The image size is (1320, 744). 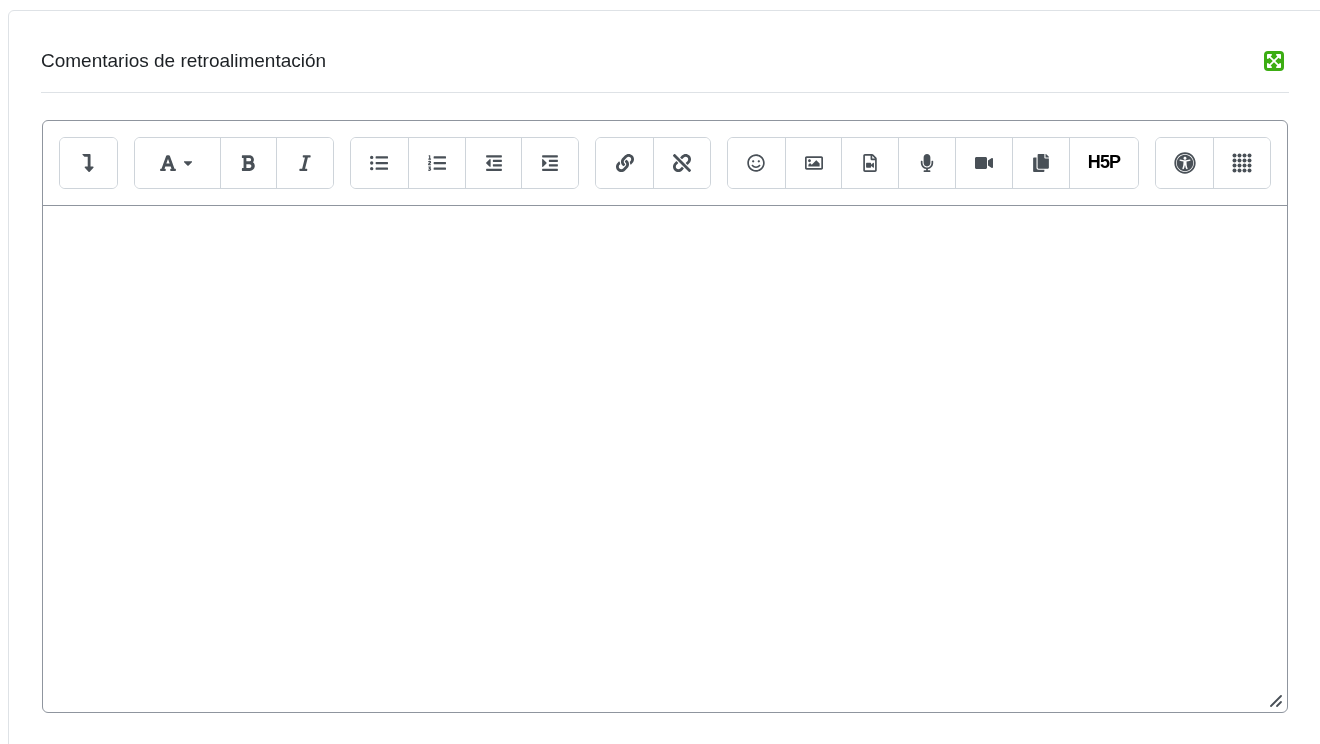 I want to click on resize-handle-icon, so click(x=1276, y=700).